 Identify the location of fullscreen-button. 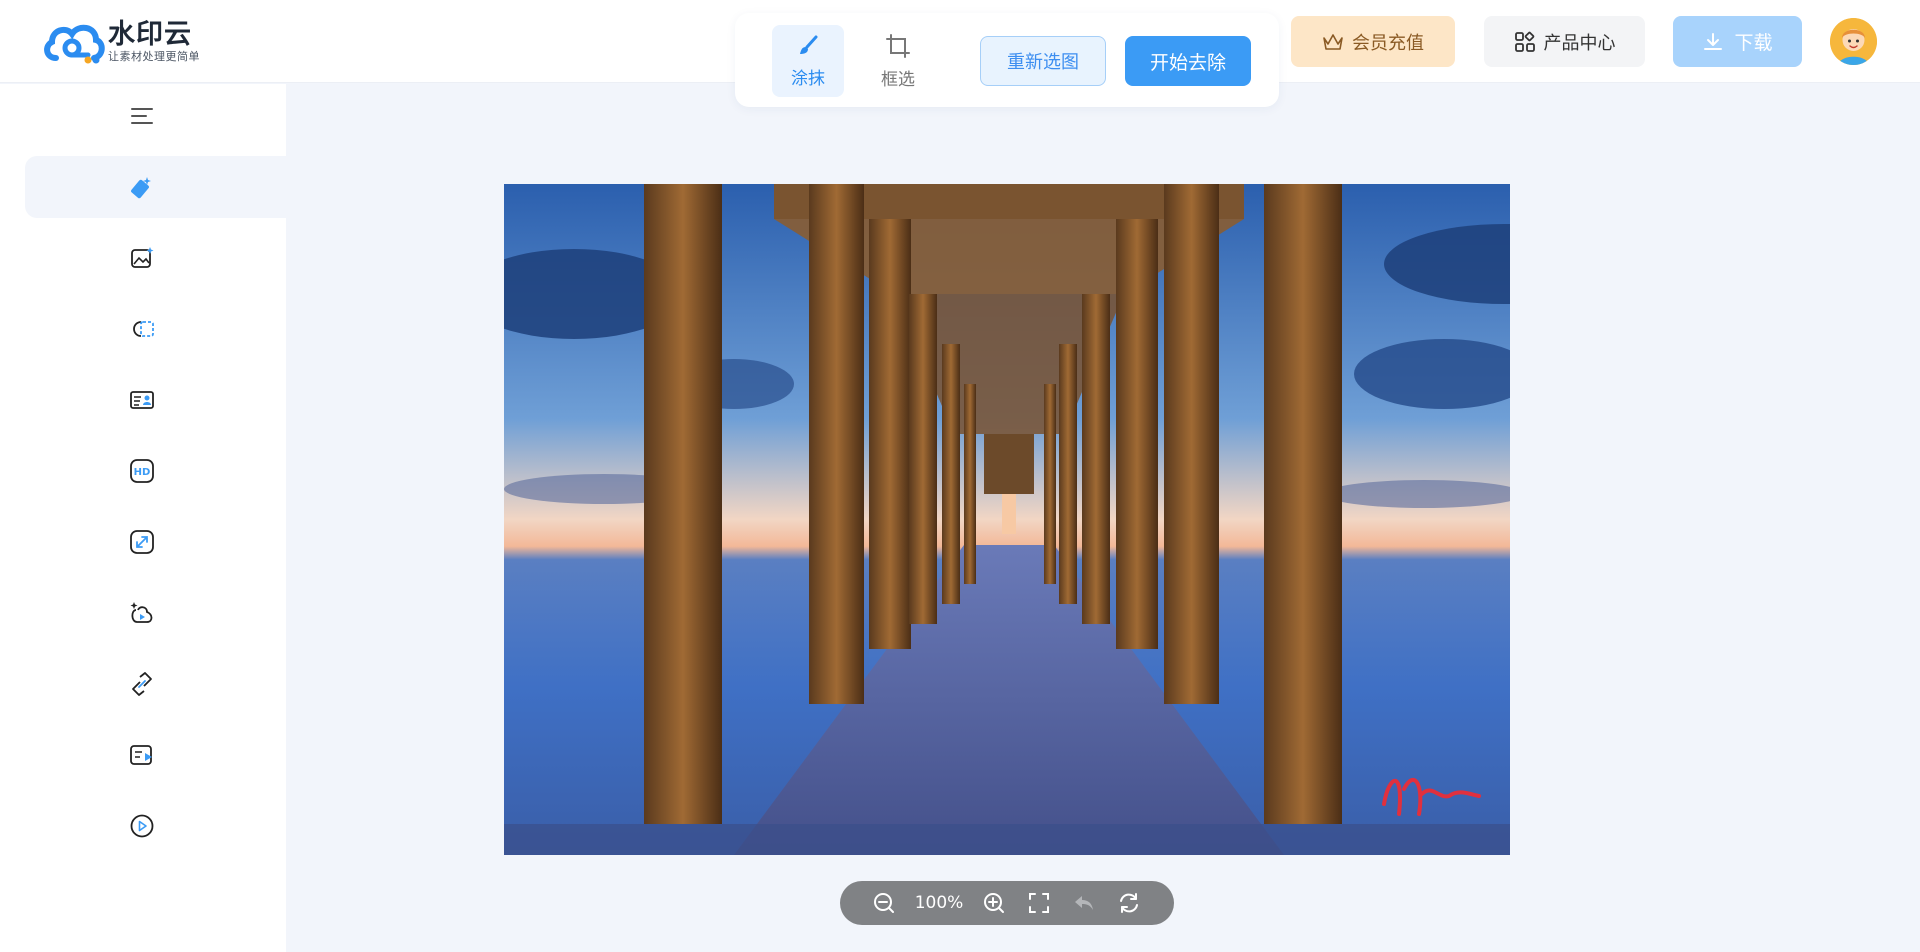
(1039, 903).